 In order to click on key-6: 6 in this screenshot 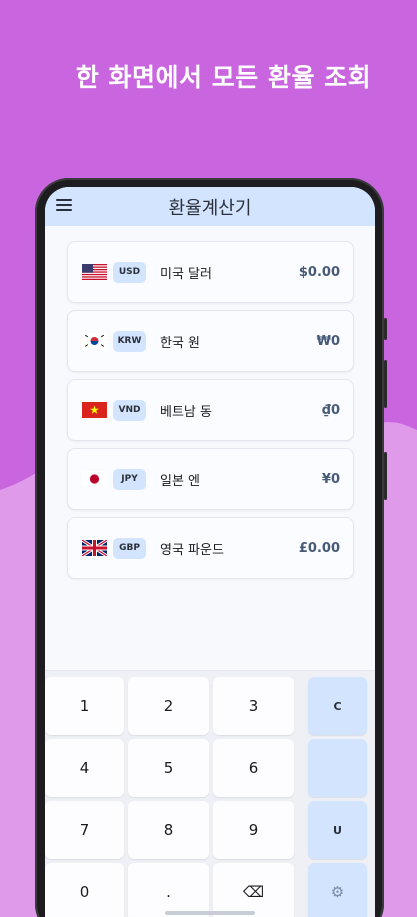, I will do `click(253, 768)`.